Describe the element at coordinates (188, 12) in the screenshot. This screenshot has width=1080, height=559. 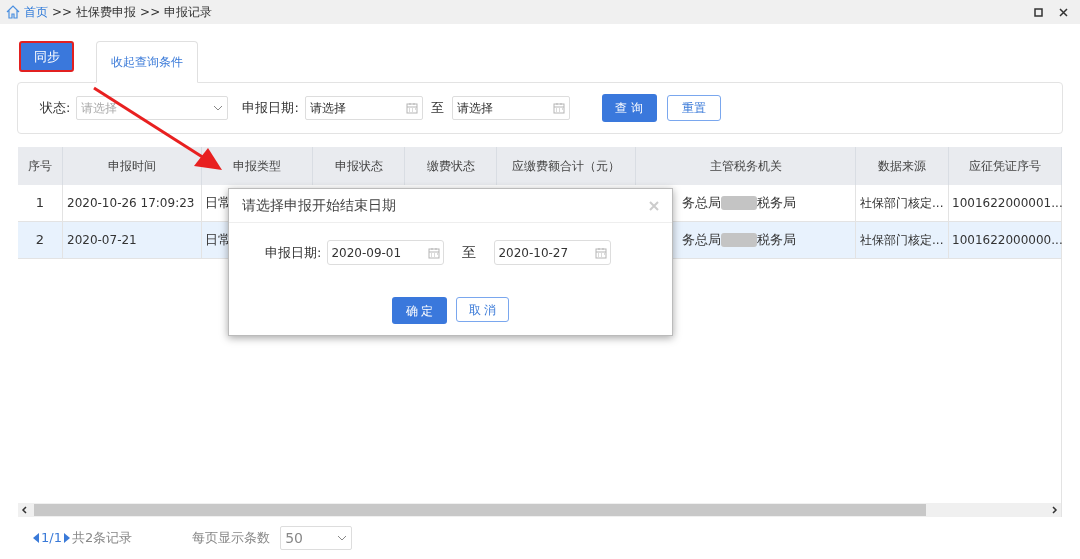
I see `breadcrumb-item: 申报记录` at that location.